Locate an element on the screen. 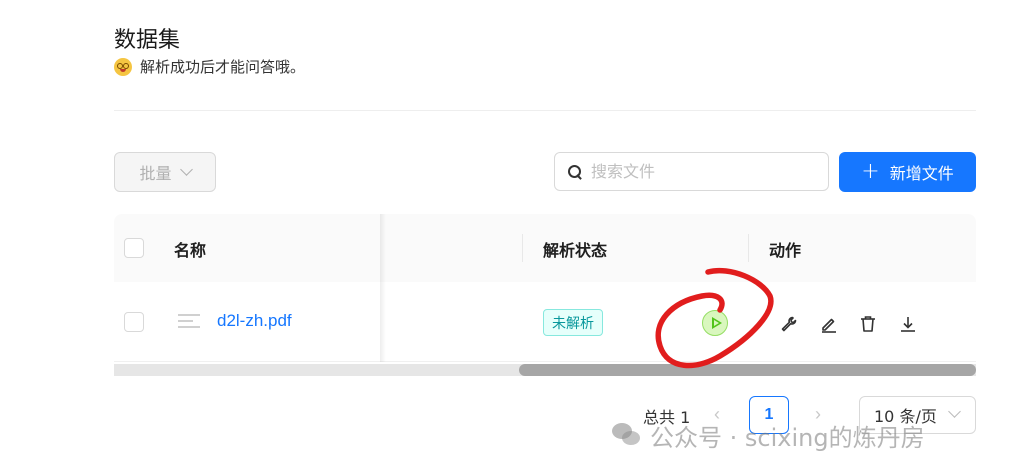 The height and width of the screenshot is (475, 1023). subtitle-text: 解析成功后才能问答哦。 is located at coordinates (223, 67).